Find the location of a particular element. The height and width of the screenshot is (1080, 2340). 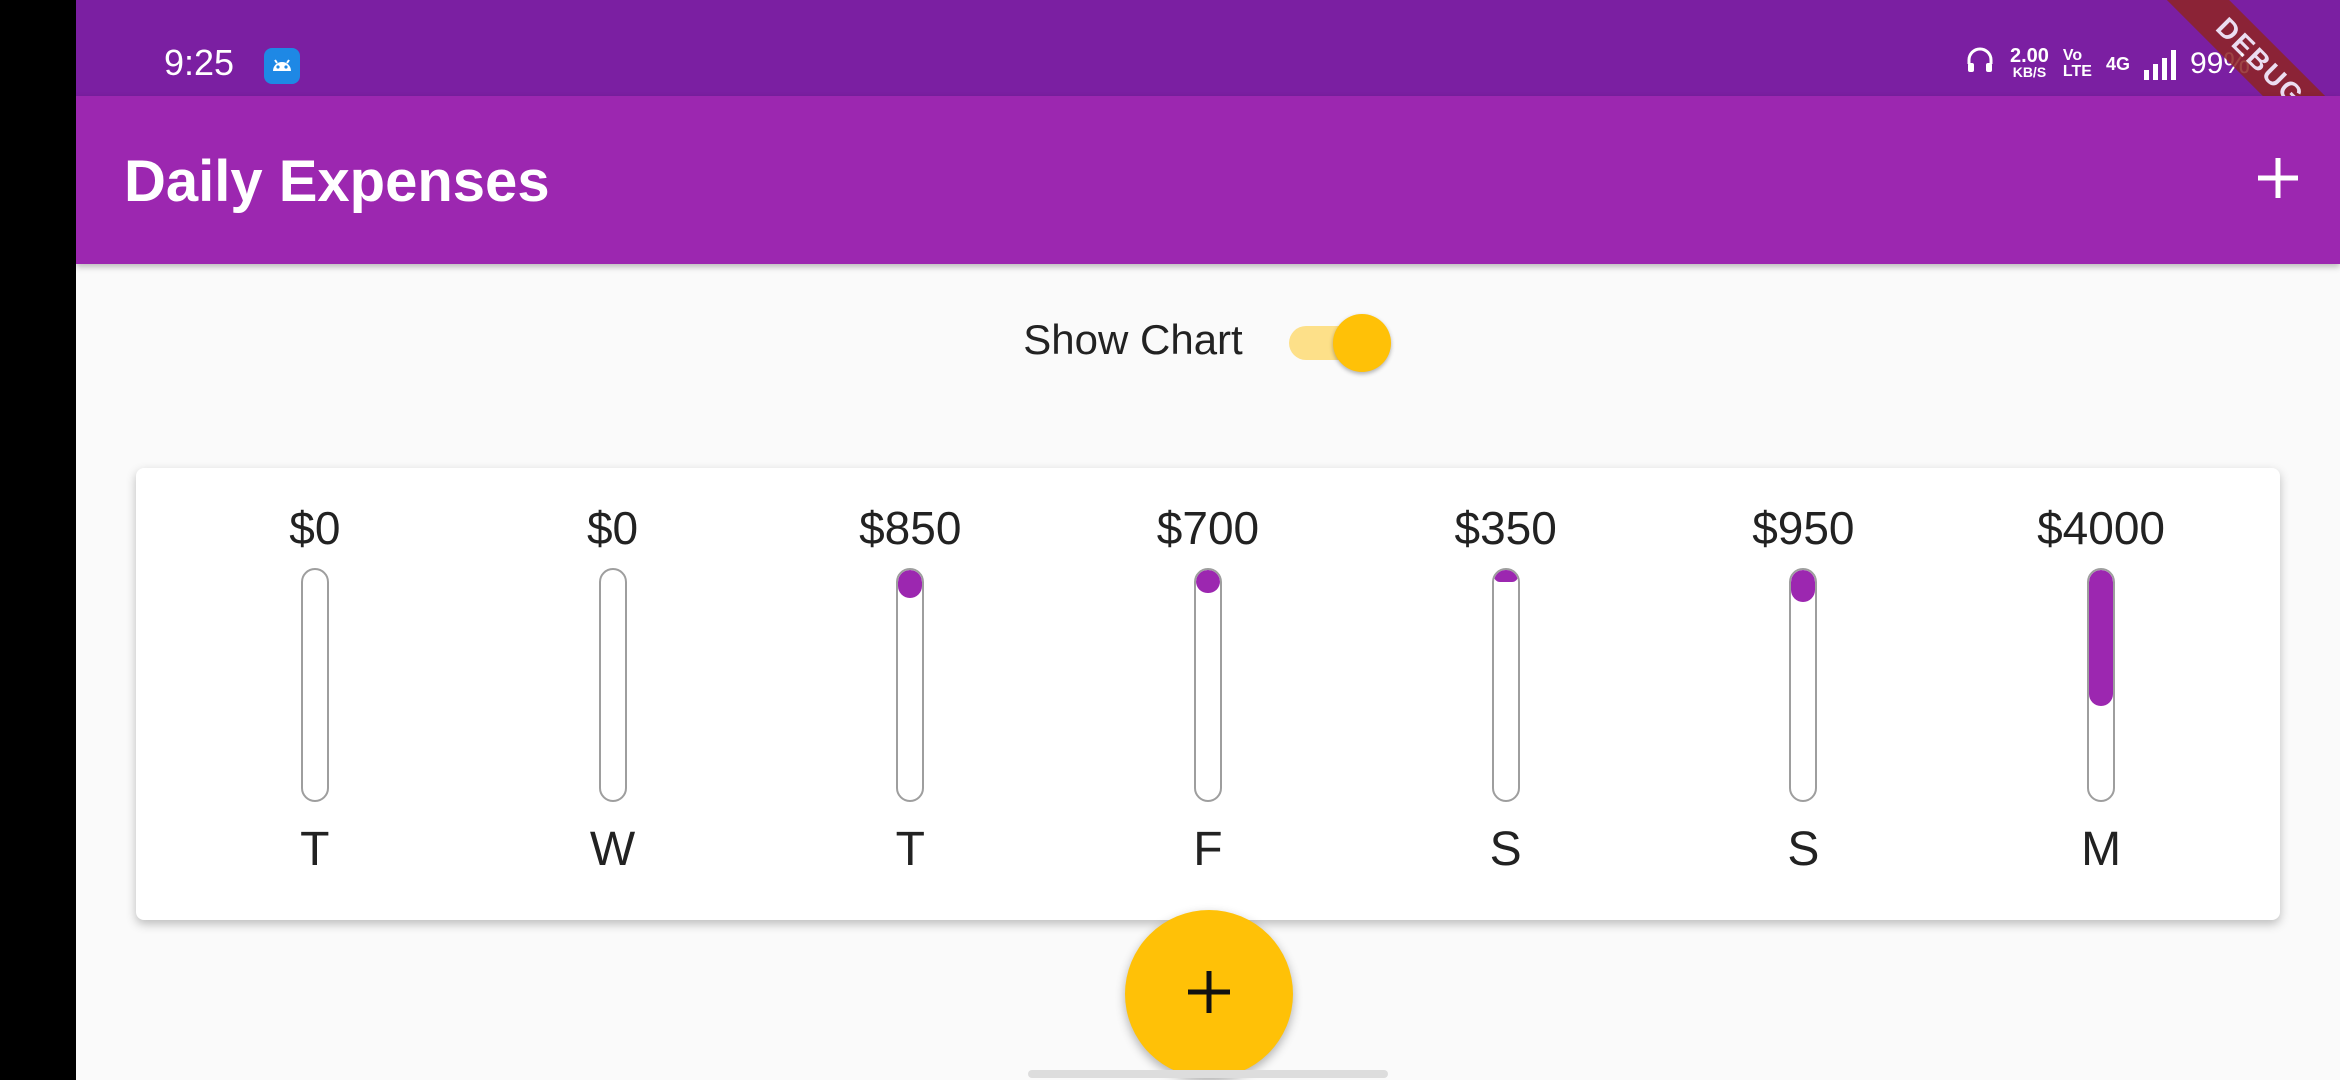

bar-day-label: W is located at coordinates (612, 849).